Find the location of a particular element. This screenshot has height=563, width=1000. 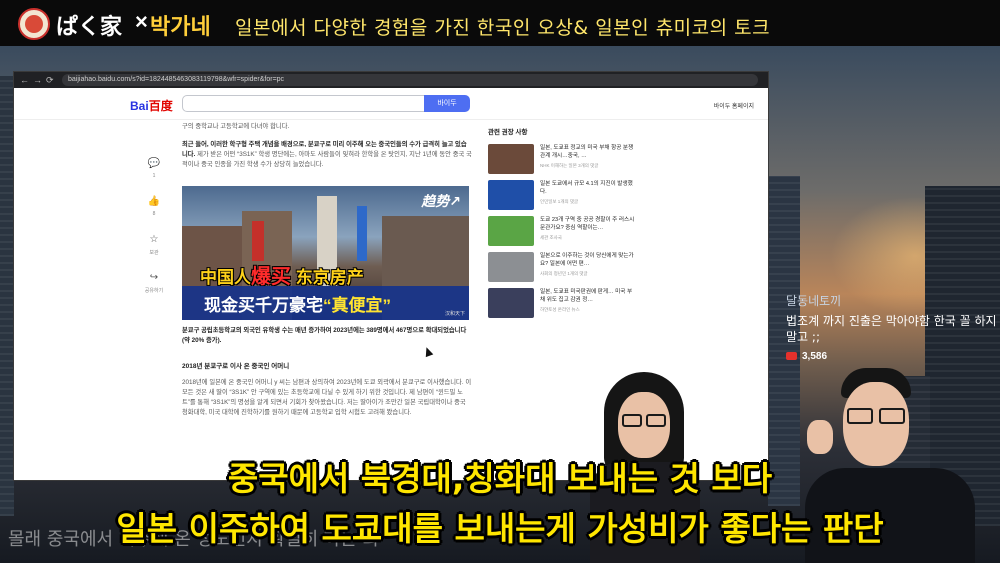

chat-donation: 3,586 is located at coordinates (893, 356).